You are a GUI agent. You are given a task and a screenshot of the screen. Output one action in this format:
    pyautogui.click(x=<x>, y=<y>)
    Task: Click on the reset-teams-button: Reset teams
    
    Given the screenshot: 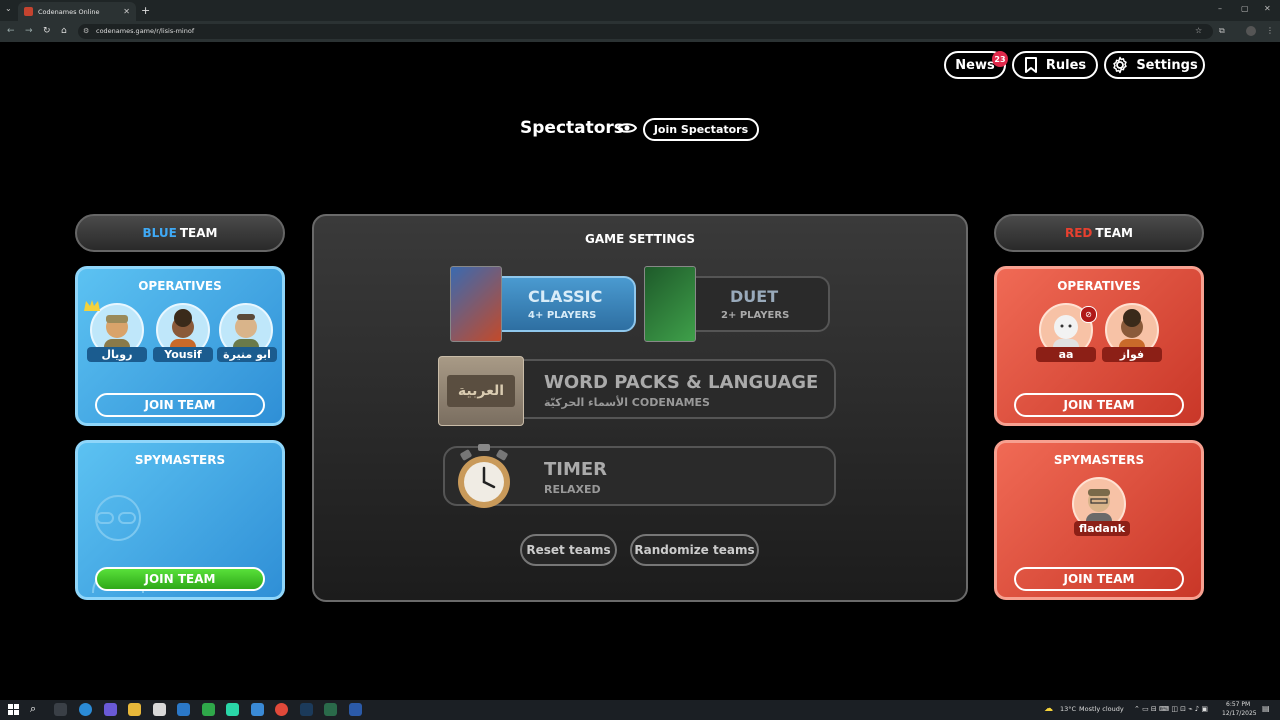 What is the action you would take?
    pyautogui.click(x=568, y=550)
    